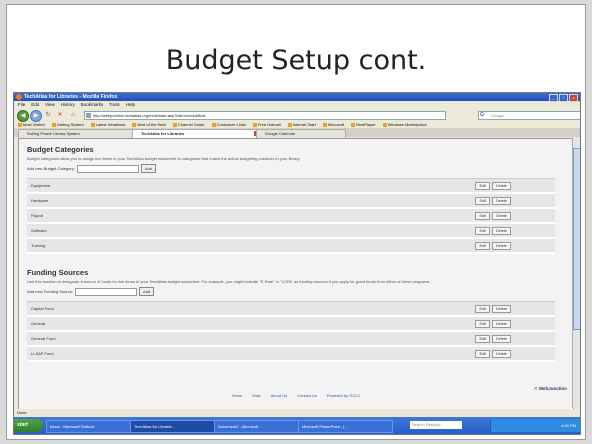 The image size is (592, 444). What do you see at coordinates (291, 201) in the screenshot?
I see `table-row: Hardware Edit Delete` at bounding box center [291, 201].